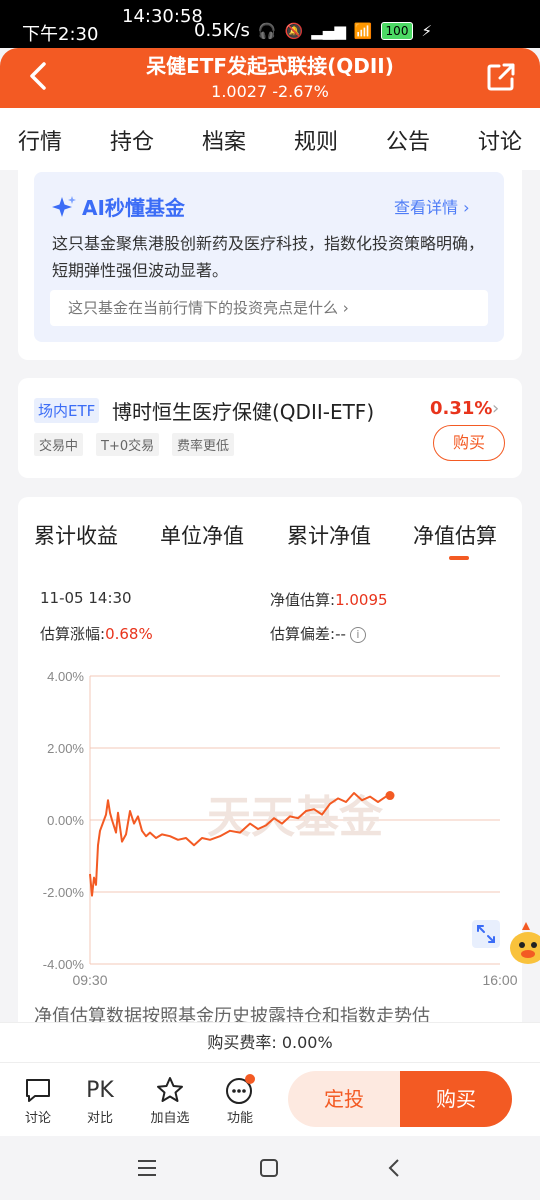 The image size is (540, 1200). What do you see at coordinates (294, 30) in the screenshot?
I see `mute-icon: 🔕` at bounding box center [294, 30].